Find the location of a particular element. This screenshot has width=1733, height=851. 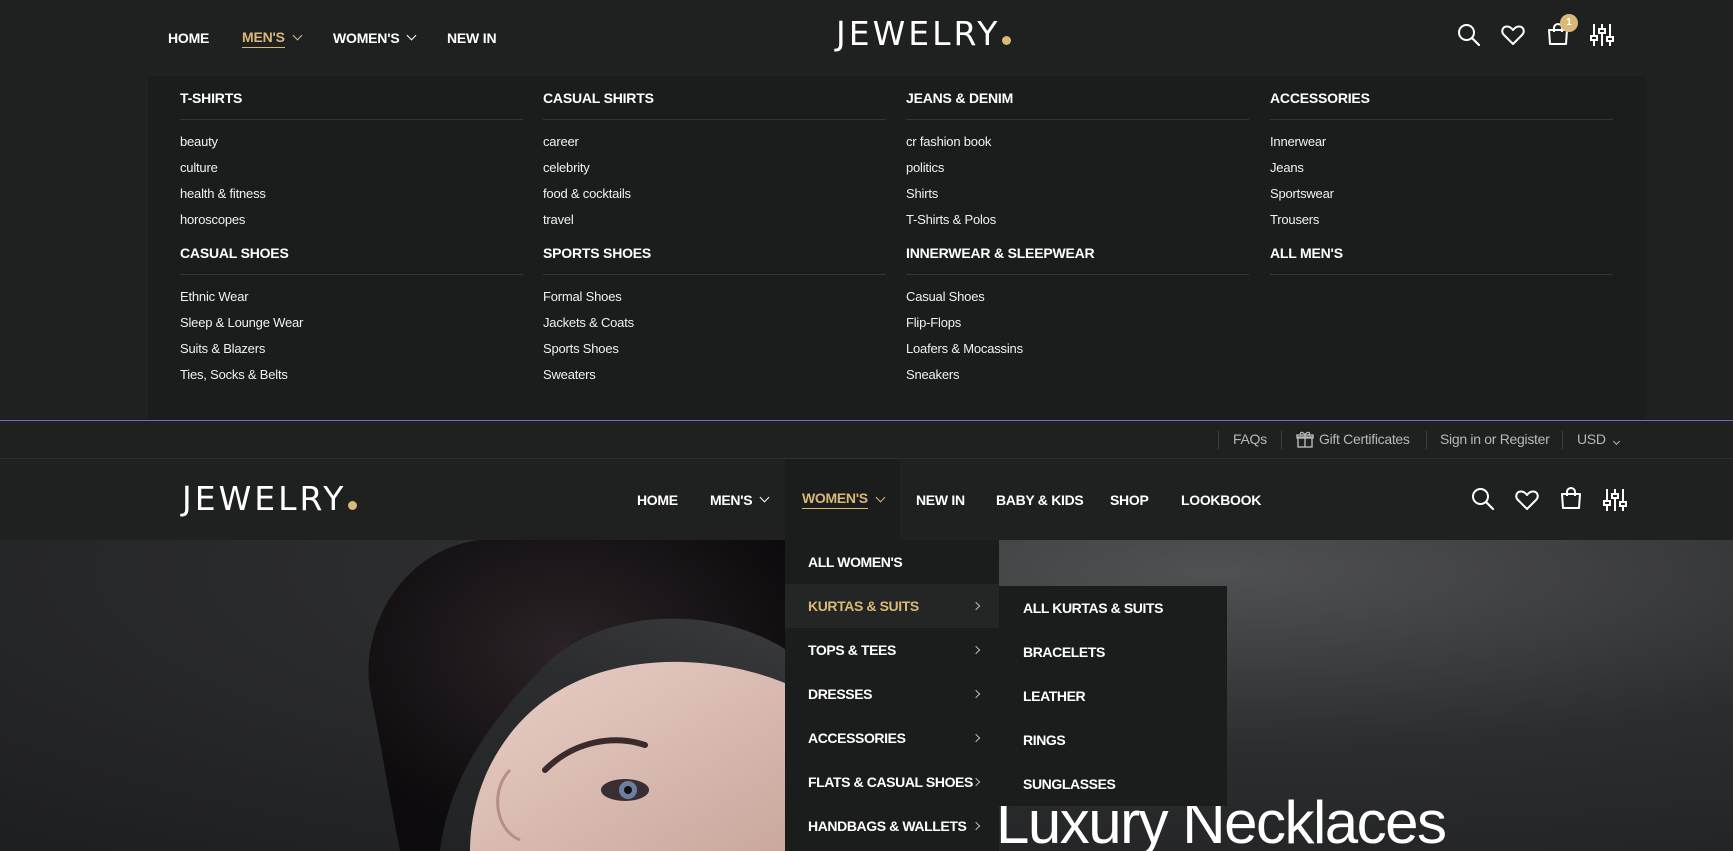

mega-menu-link: Innerwear is located at coordinates (1441, 142).